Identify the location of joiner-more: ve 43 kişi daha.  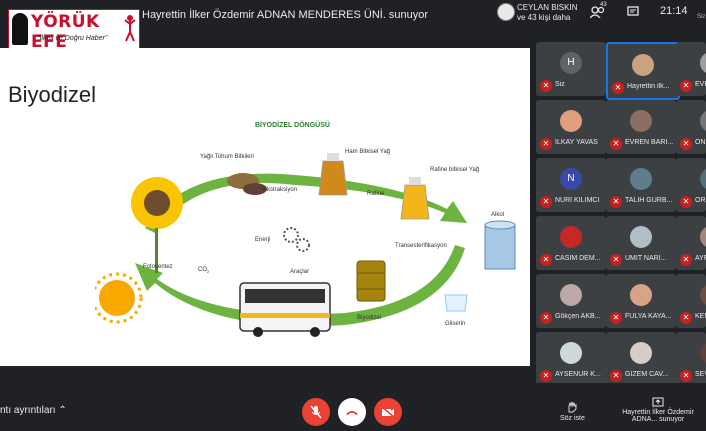
(544, 17).